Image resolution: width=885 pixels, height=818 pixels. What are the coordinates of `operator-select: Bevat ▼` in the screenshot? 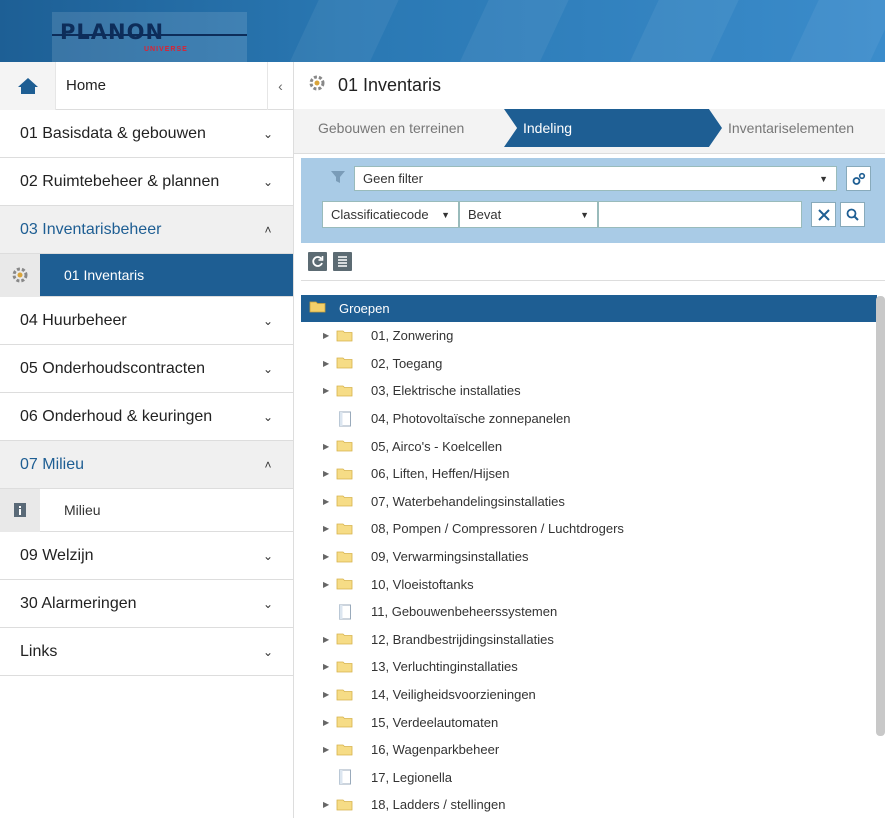 It's located at (528, 214).